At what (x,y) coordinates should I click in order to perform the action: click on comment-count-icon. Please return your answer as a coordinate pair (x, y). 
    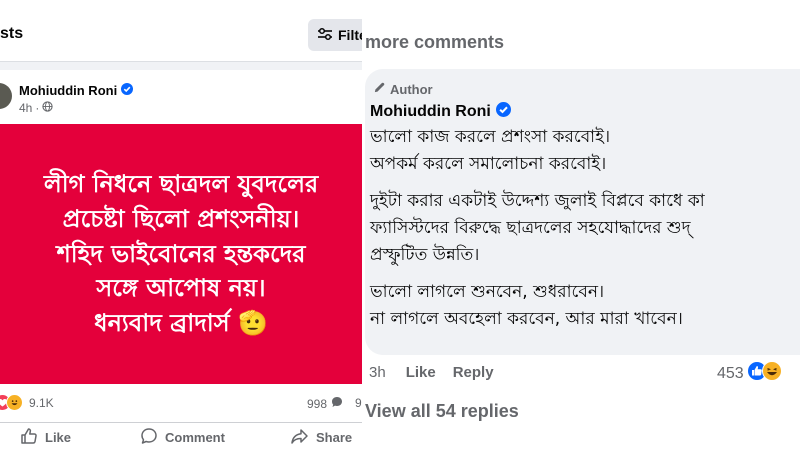
    Looking at the image, I should click on (337, 403).